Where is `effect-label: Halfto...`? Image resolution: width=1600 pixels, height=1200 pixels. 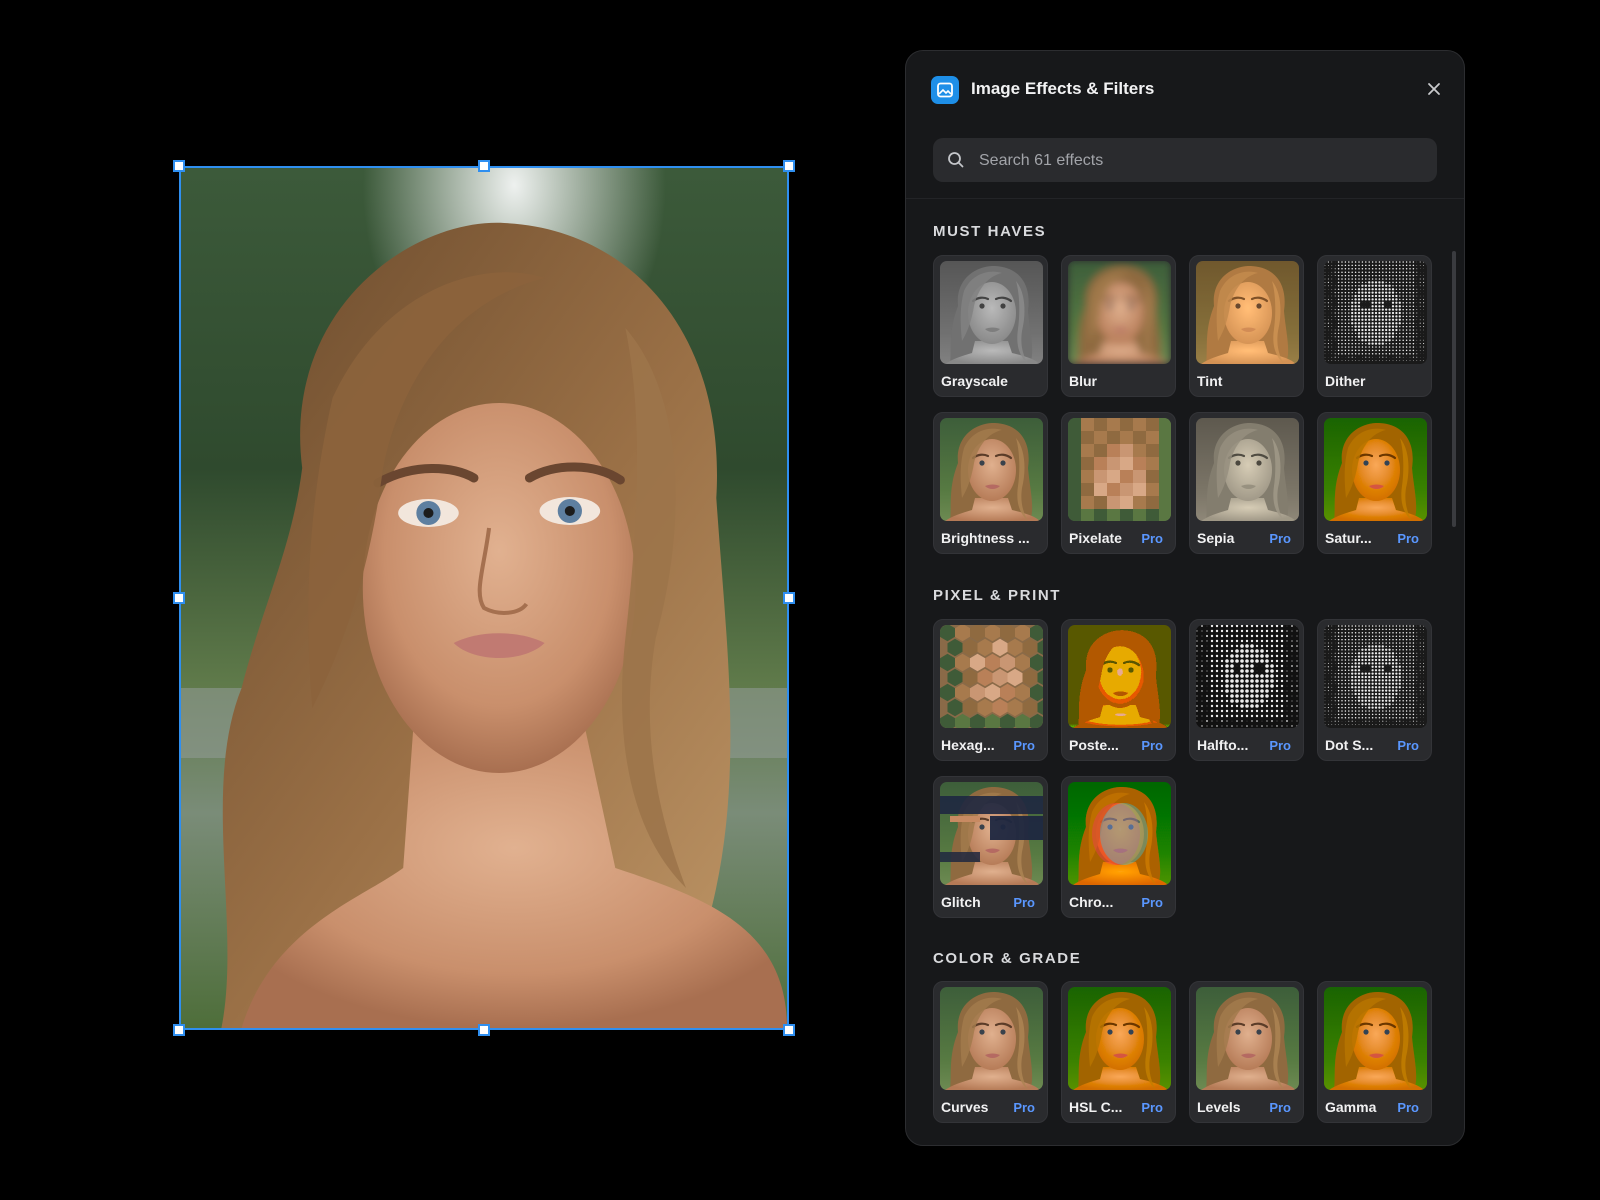
effect-label: Halfto... is located at coordinates (1223, 745).